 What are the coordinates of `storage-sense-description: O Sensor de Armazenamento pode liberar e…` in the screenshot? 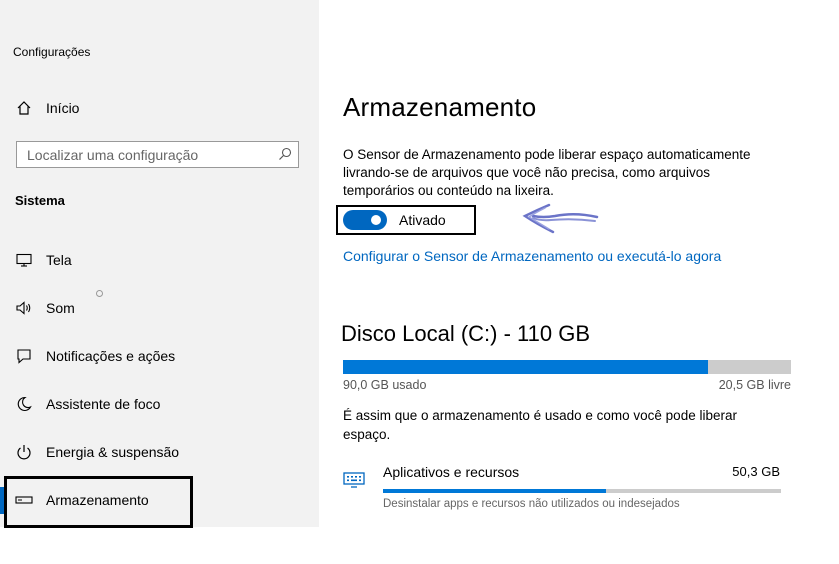 It's located at (547, 172).